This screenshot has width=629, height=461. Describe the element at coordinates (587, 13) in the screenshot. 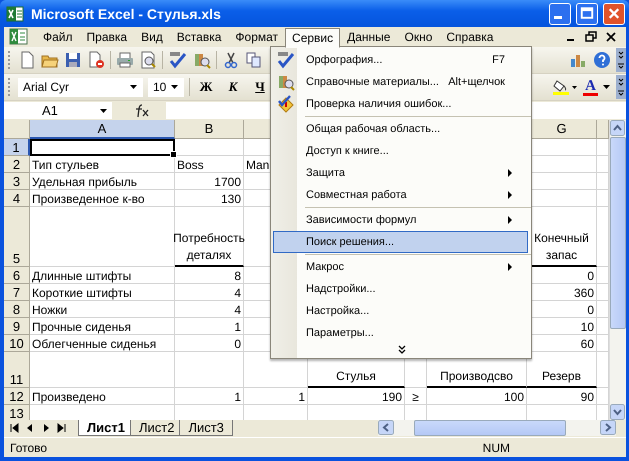

I see `maximize-button` at that location.